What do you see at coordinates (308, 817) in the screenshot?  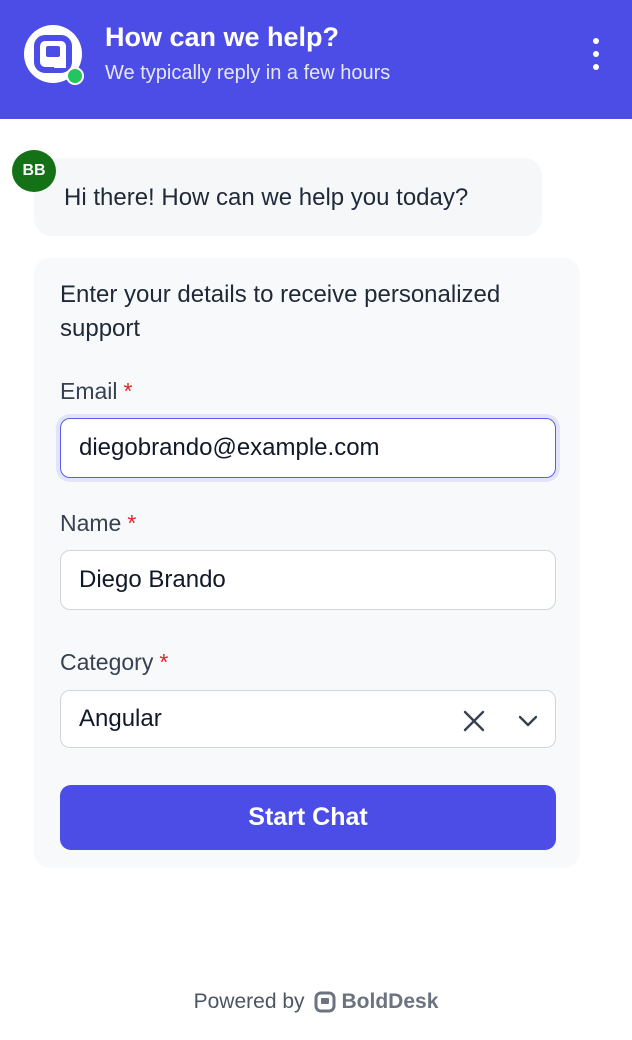 I see `start-chat-button: Start Chat` at bounding box center [308, 817].